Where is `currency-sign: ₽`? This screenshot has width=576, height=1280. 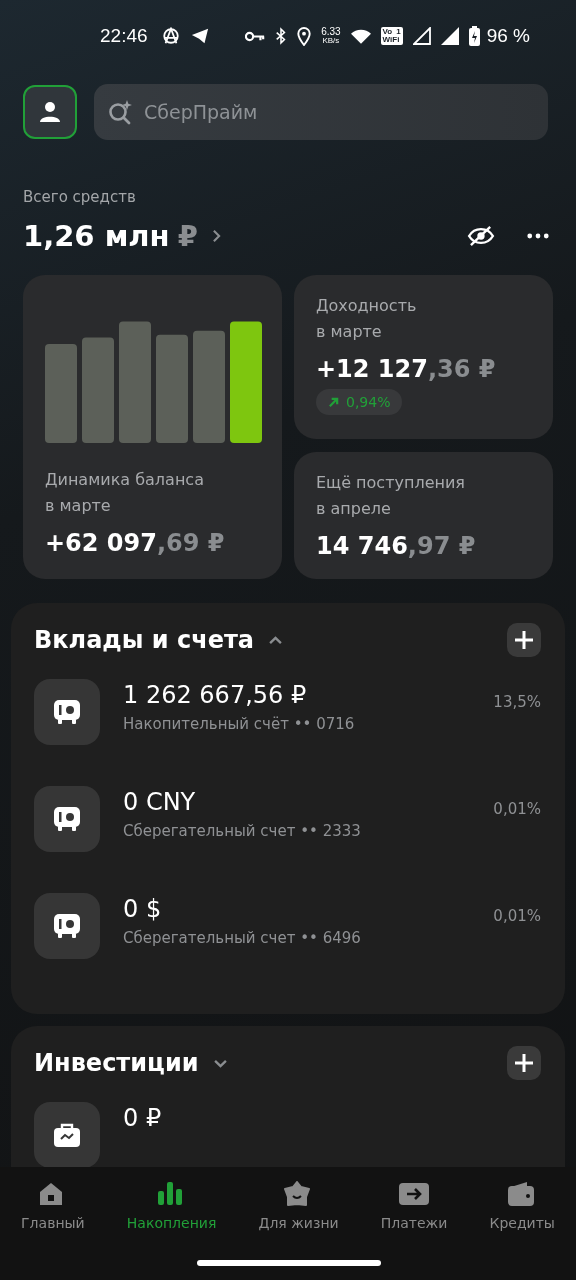 currency-sign: ₽ is located at coordinates (187, 236).